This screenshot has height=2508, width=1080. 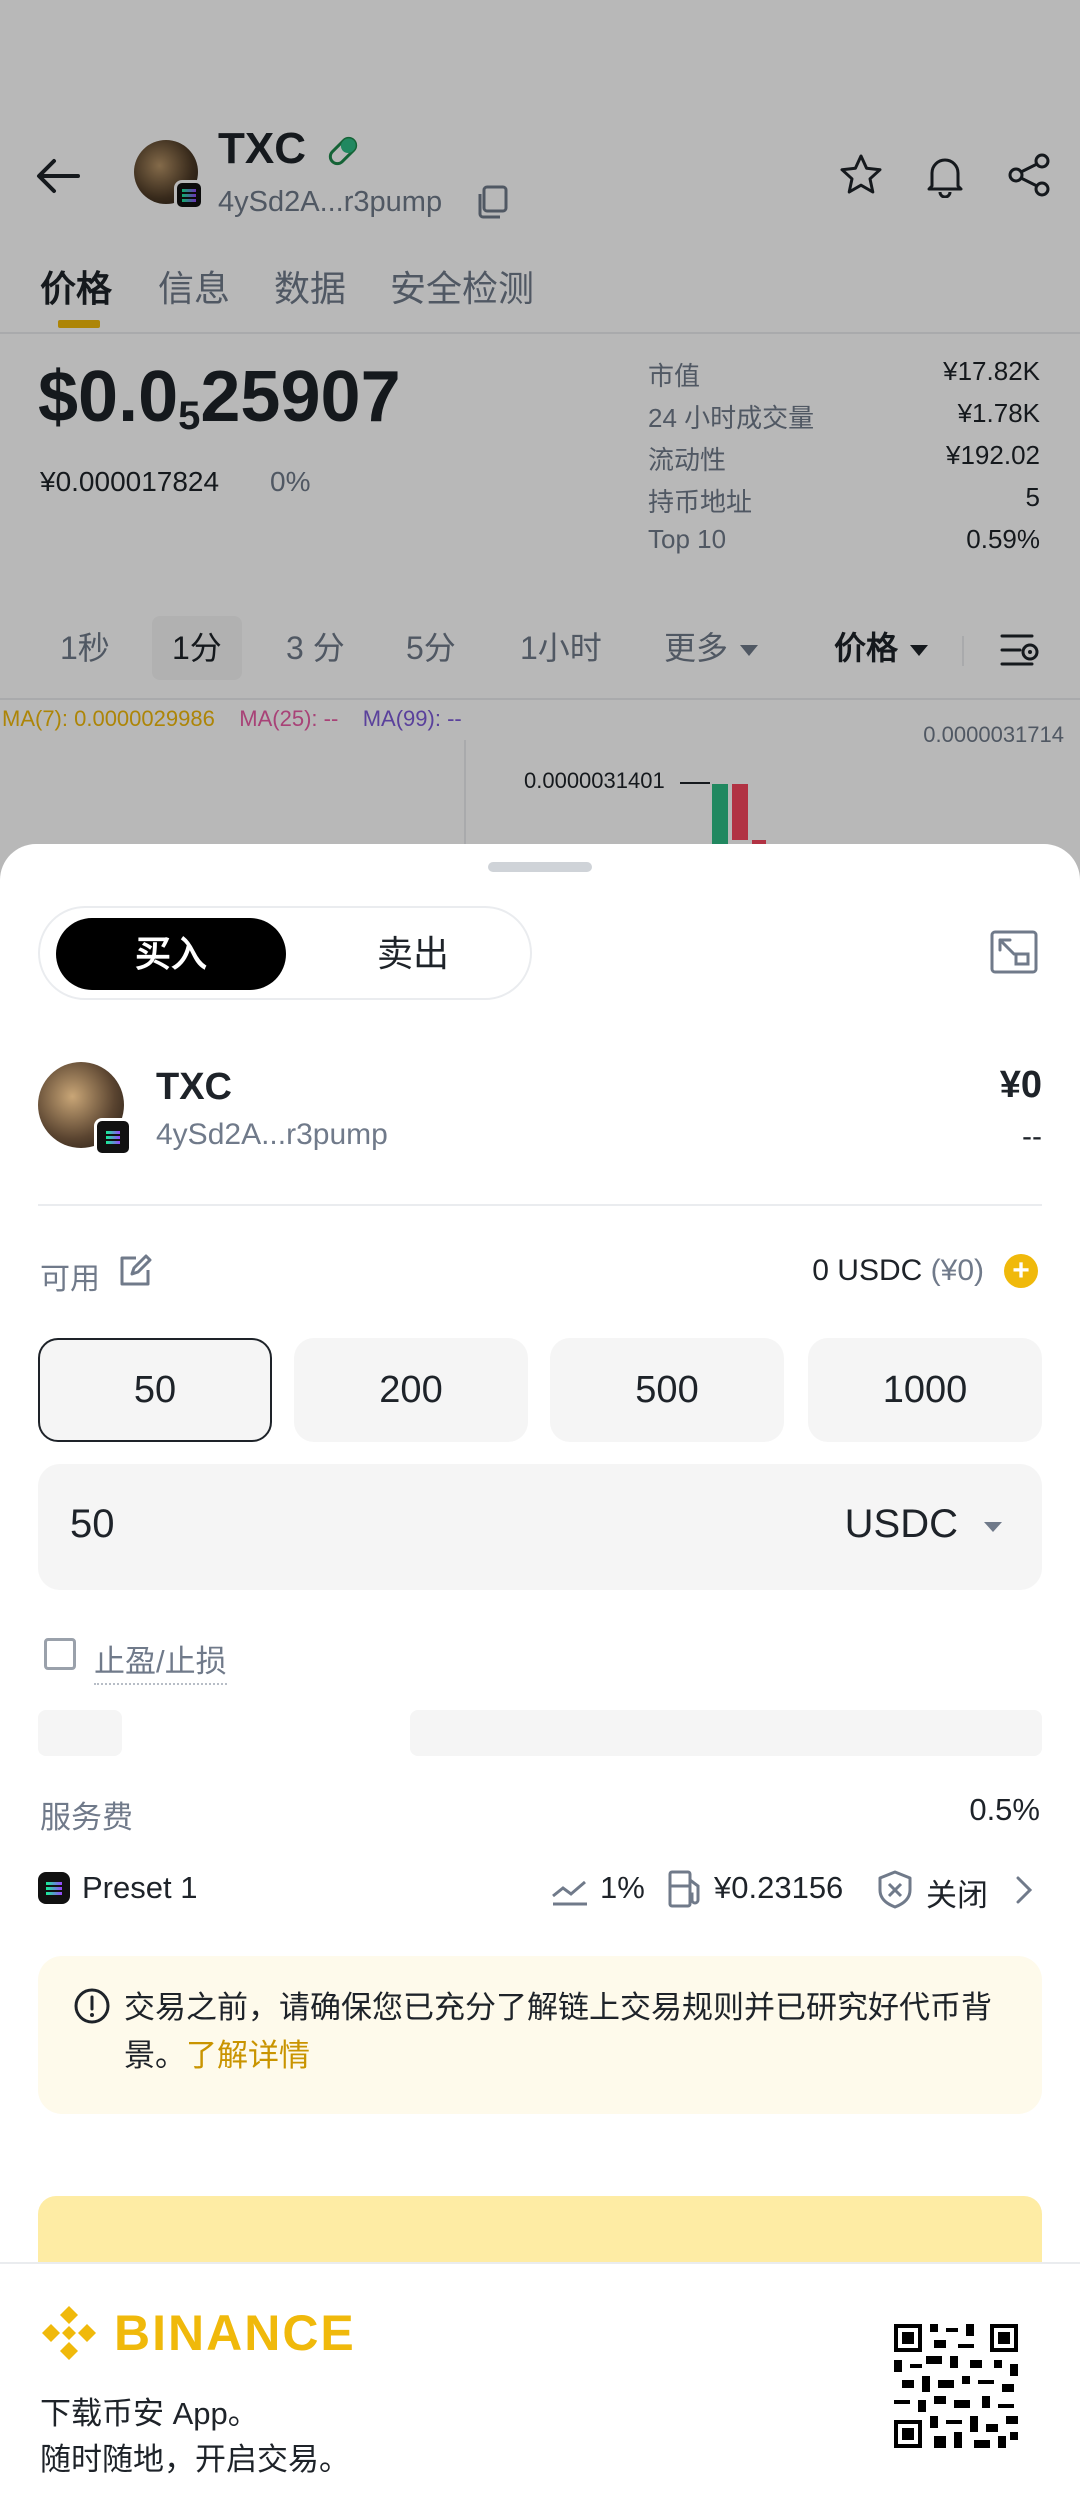 I want to click on price-axis-label: 0.0000031714, so click(x=993, y=734).